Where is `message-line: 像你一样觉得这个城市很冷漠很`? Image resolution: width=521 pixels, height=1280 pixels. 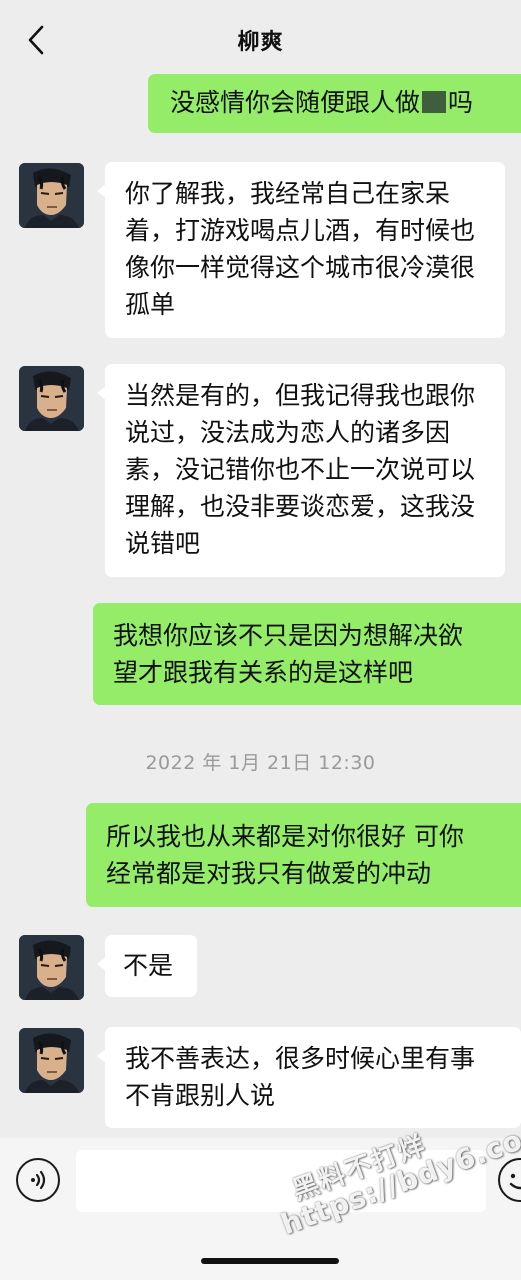 message-line: 像你一样觉得这个城市很冷漠很 is located at coordinates (300, 267).